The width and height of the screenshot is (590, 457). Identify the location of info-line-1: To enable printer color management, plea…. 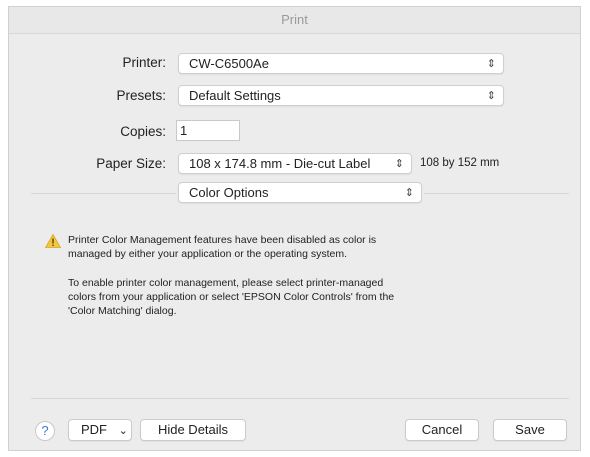
(226, 283).